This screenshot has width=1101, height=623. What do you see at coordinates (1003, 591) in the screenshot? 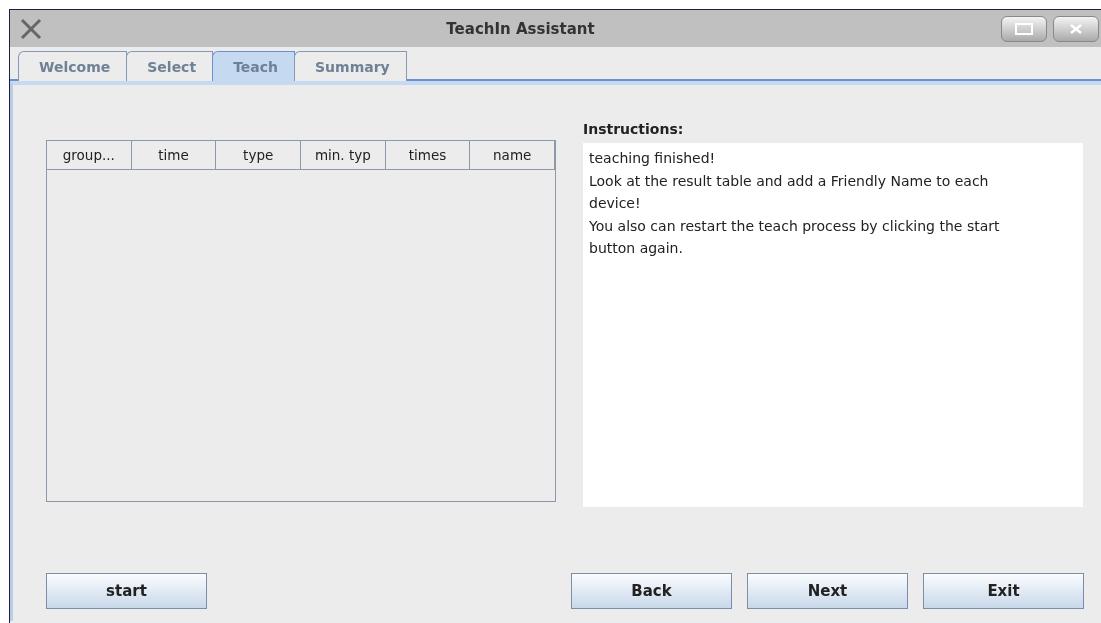
I see `nav-button: Exit` at bounding box center [1003, 591].